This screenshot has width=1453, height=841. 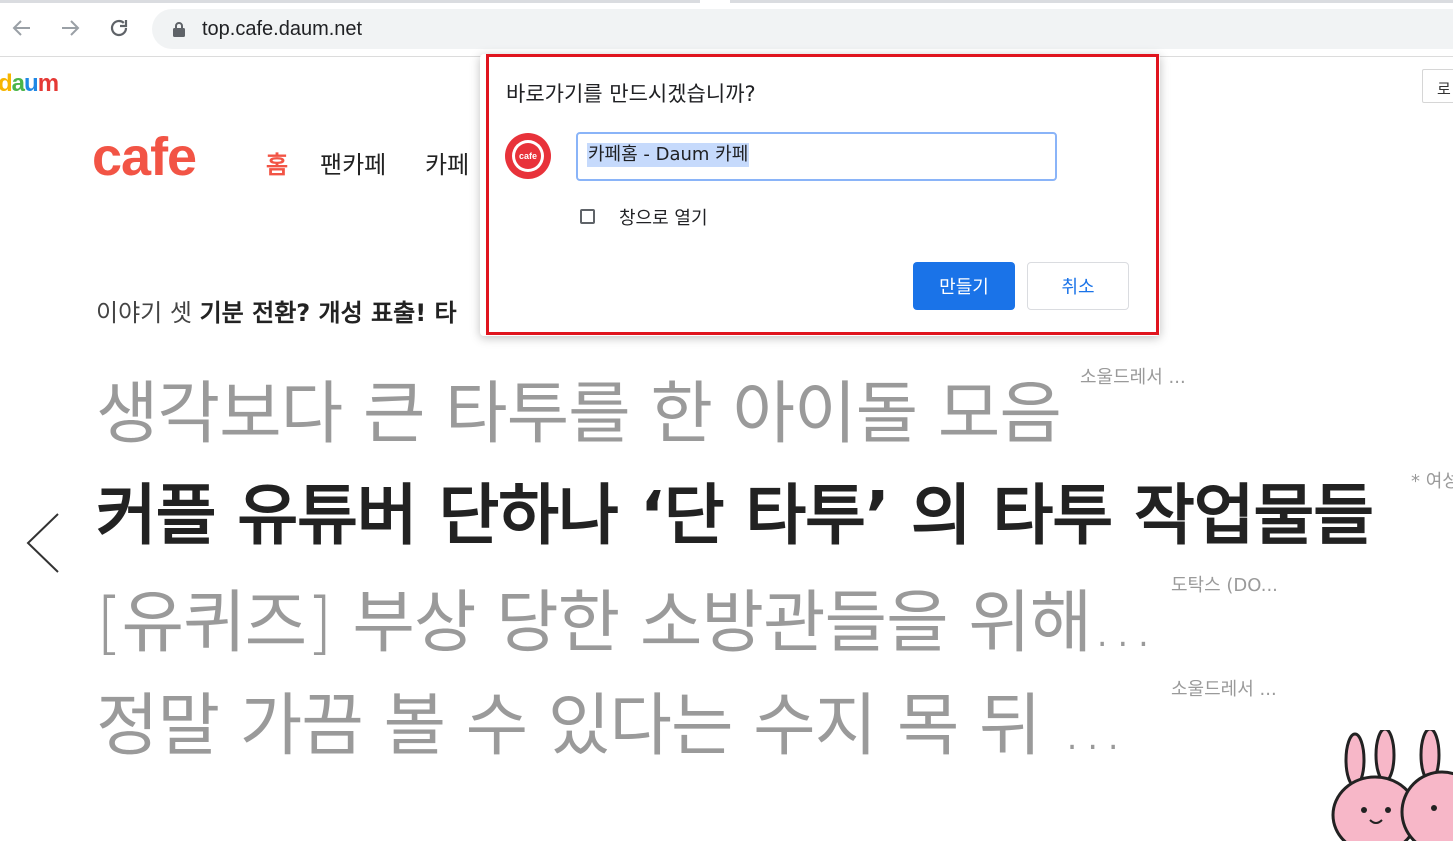 What do you see at coordinates (1392, 785) in the screenshot?
I see `rabbit-character-illustration` at bounding box center [1392, 785].